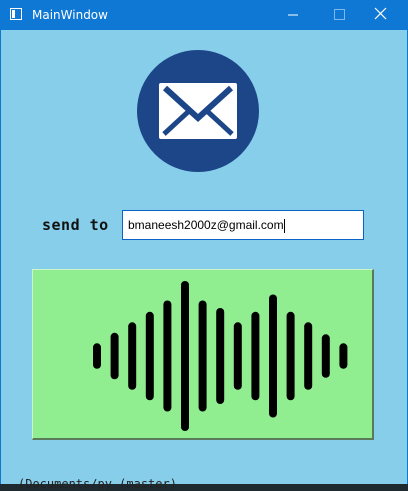 The image size is (408, 491). I want to click on email-field-value: bmaneesh2000z@gmail.com, so click(206, 225).